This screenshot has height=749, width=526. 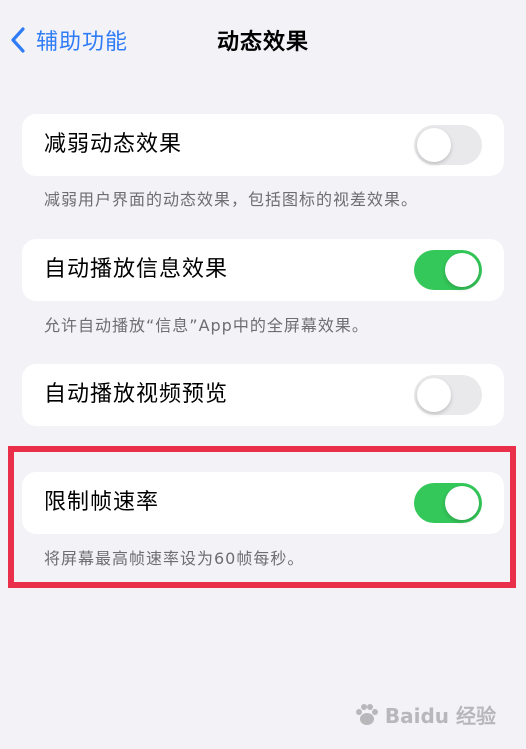 I want to click on setting-row-auto-play-message-effects: 自动播放信息效果, so click(x=263, y=270).